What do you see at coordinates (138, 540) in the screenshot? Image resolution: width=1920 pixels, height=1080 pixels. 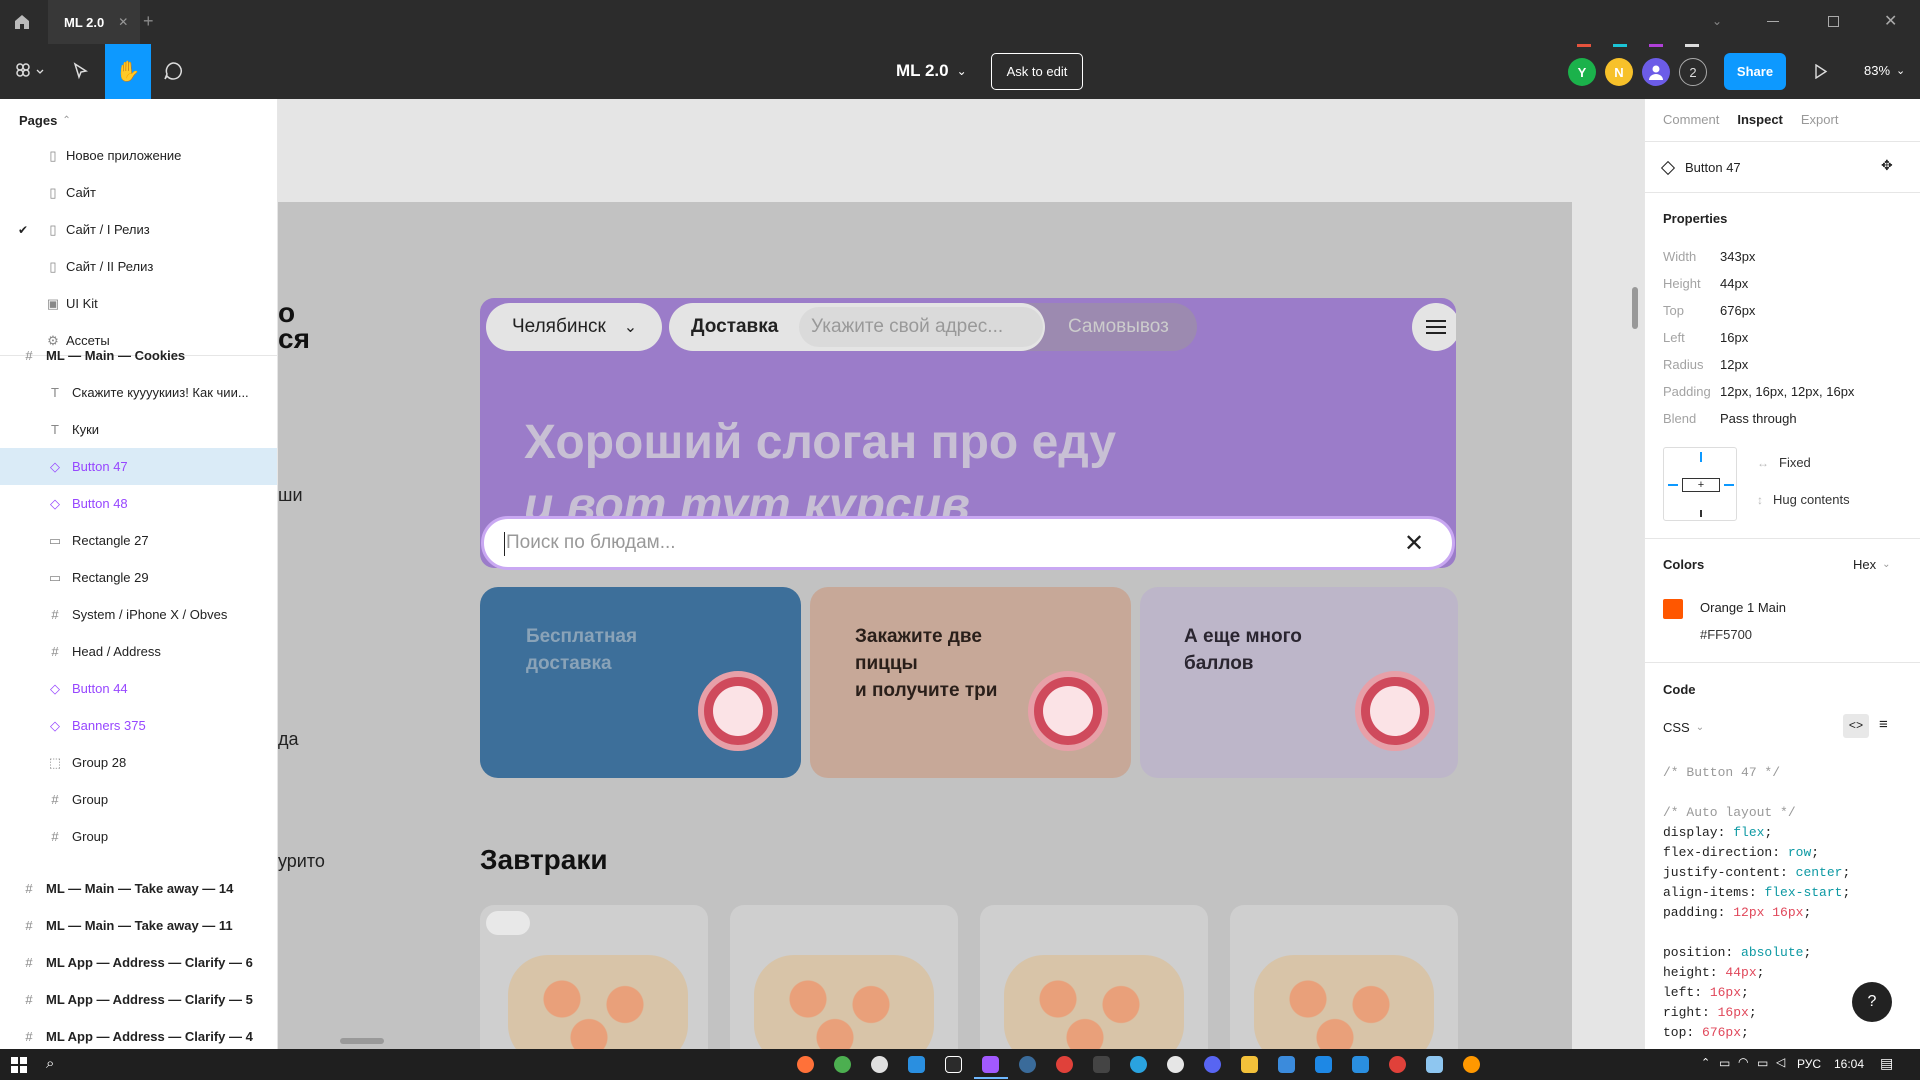 I see `layer-item: ▭ Rectangle 27` at bounding box center [138, 540].